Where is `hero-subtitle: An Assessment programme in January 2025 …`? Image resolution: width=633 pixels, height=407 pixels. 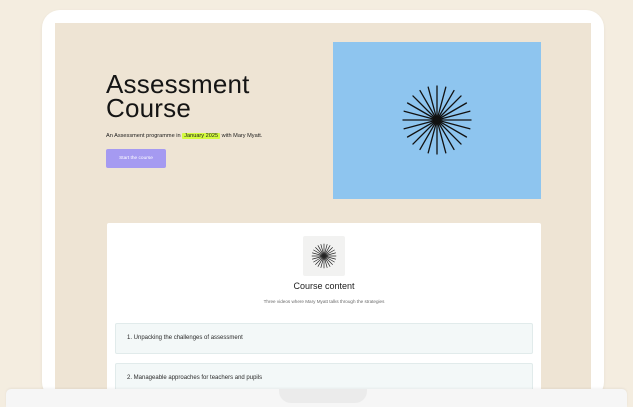
hero-subtitle: An Assessment programme in January 2025 … is located at coordinates (184, 136).